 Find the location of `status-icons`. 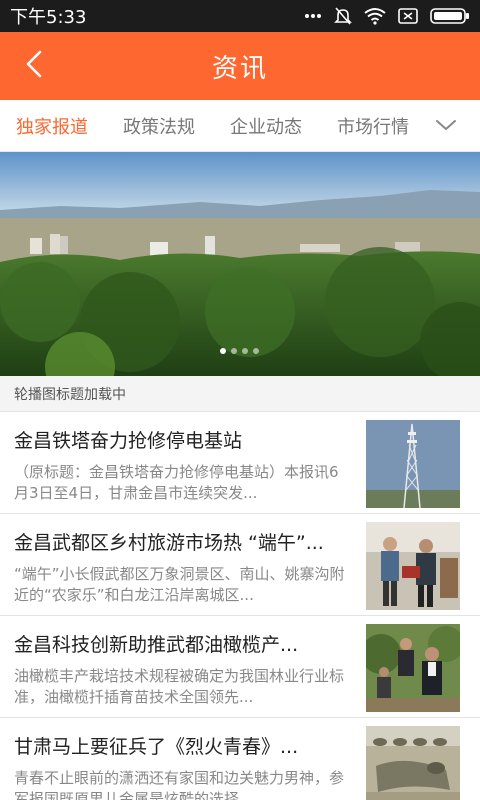

status-icons is located at coordinates (387, 16).